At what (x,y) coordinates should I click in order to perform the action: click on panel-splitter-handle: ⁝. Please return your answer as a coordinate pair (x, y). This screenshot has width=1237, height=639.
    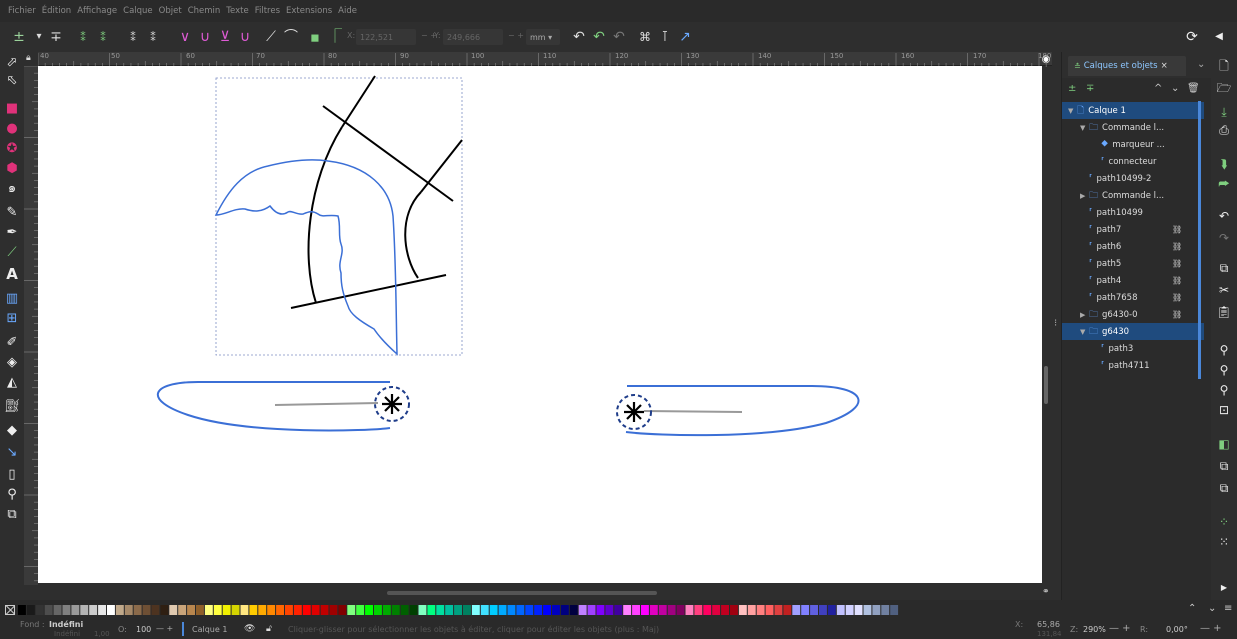
    Looking at the image, I should click on (1055, 323).